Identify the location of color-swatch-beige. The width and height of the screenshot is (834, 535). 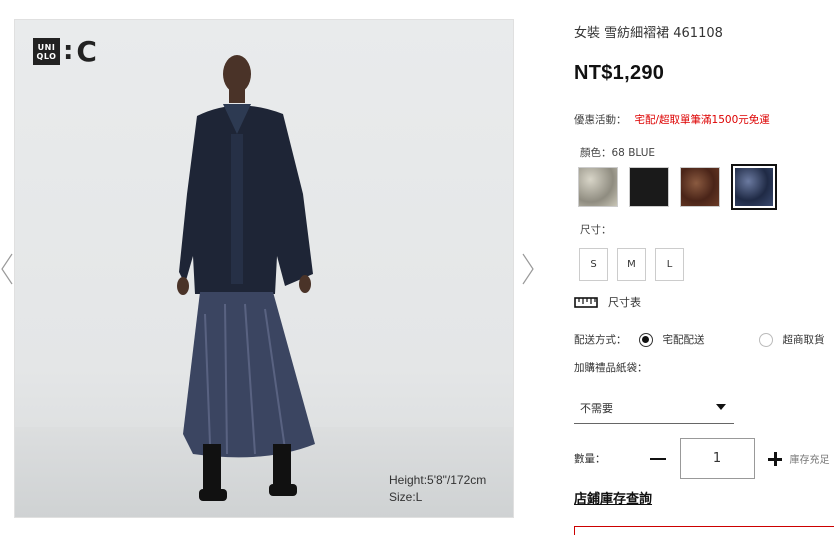
(598, 187).